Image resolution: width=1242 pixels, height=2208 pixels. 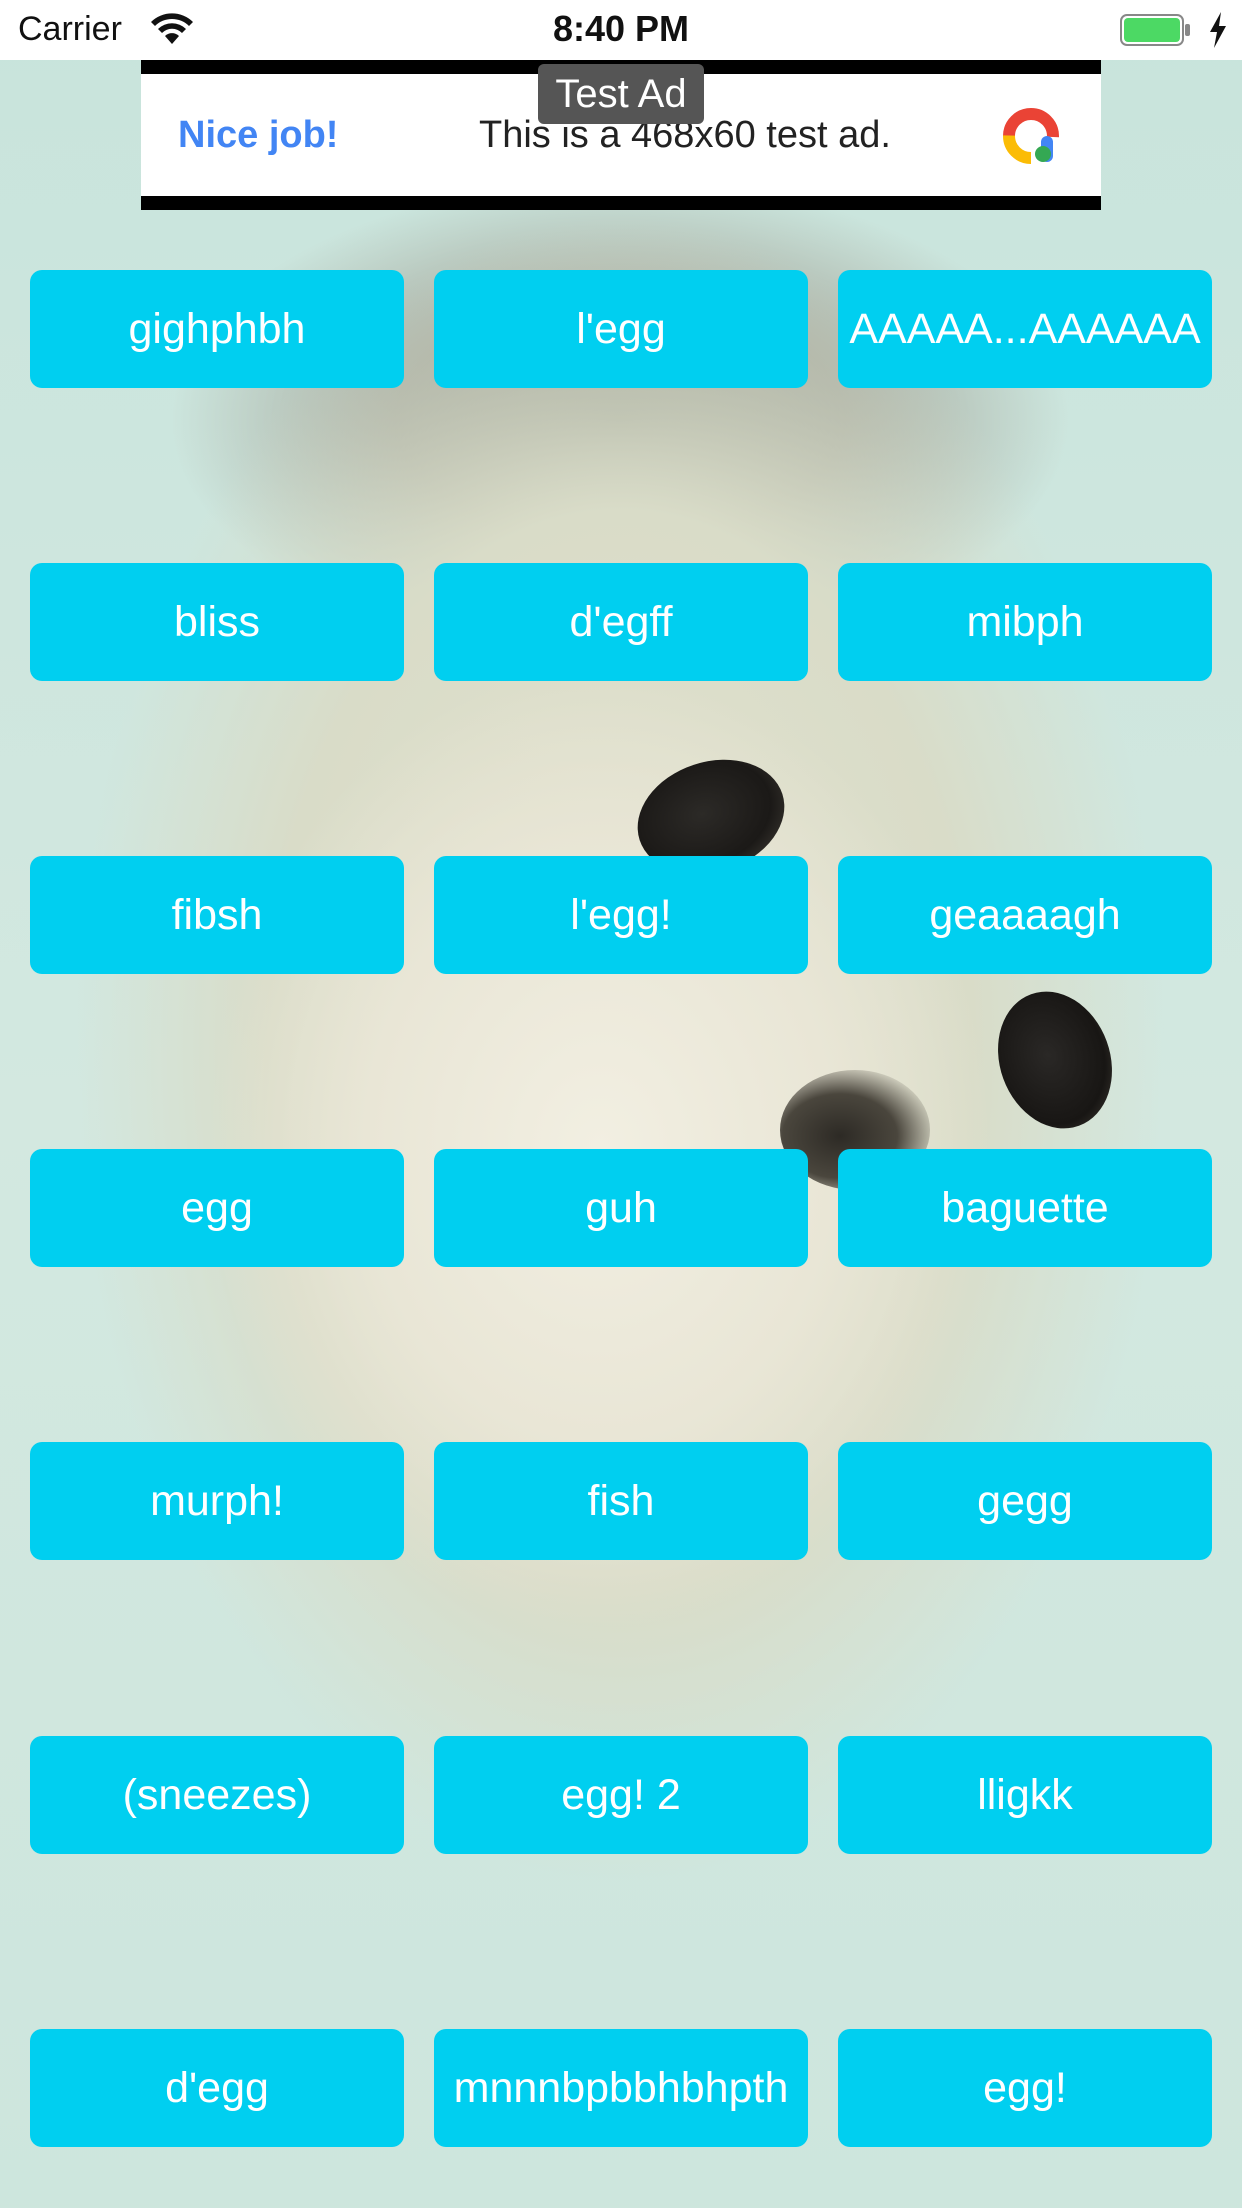 I want to click on sound-button-degff: d'egff, so click(x=621, y=622).